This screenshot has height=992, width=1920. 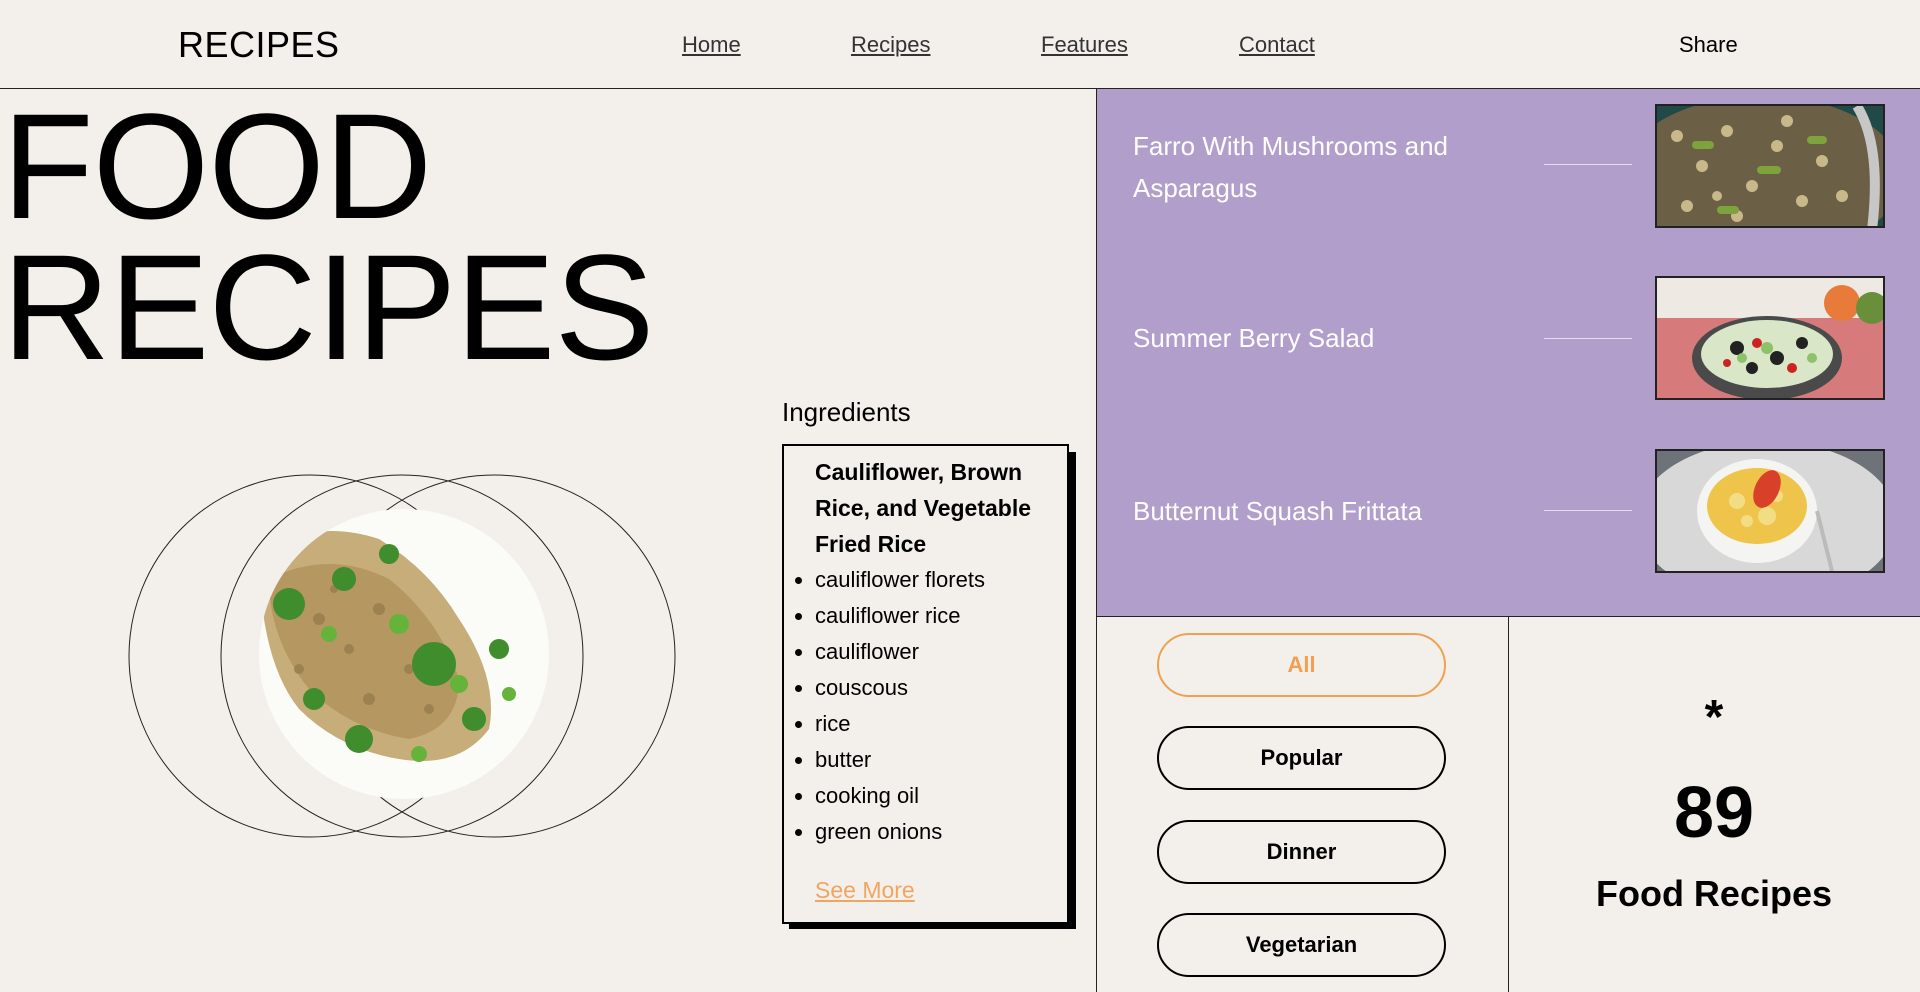 What do you see at coordinates (1714, 813) in the screenshot?
I see `recipe-count: 89` at bounding box center [1714, 813].